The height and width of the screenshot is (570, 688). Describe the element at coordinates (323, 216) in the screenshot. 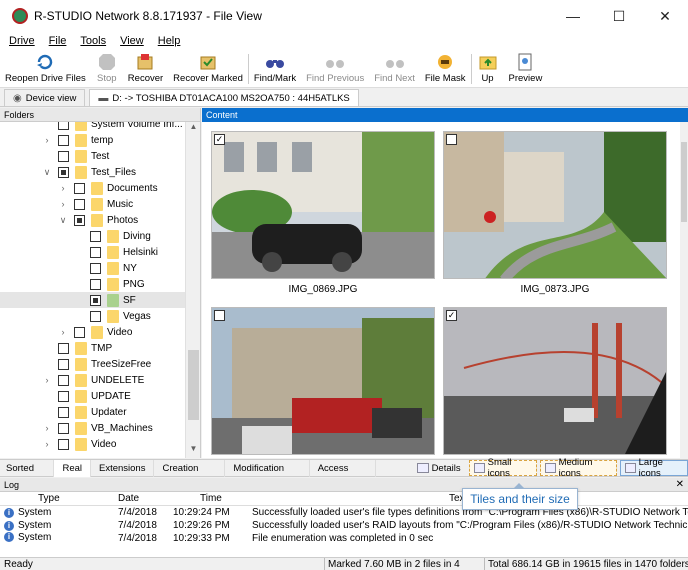

I see `file-tile-1: ✓ IMG_0869.JPG` at that location.